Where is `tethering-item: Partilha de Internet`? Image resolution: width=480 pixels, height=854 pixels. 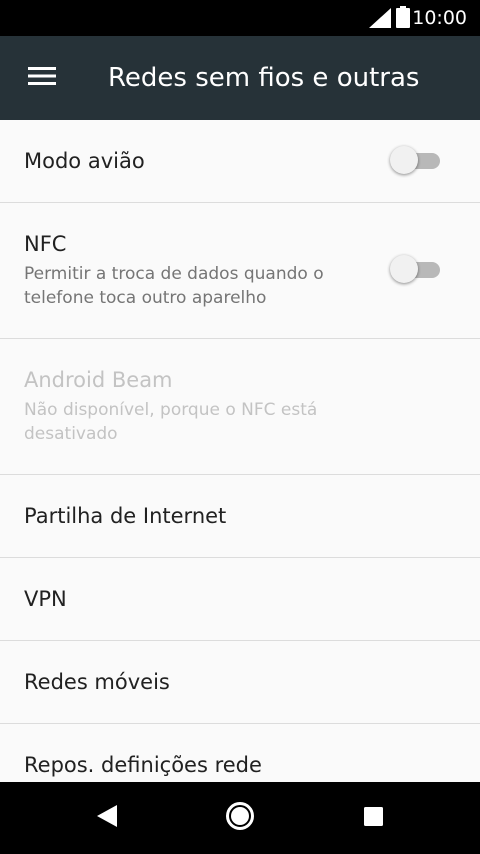 tethering-item: Partilha de Internet is located at coordinates (240, 516).